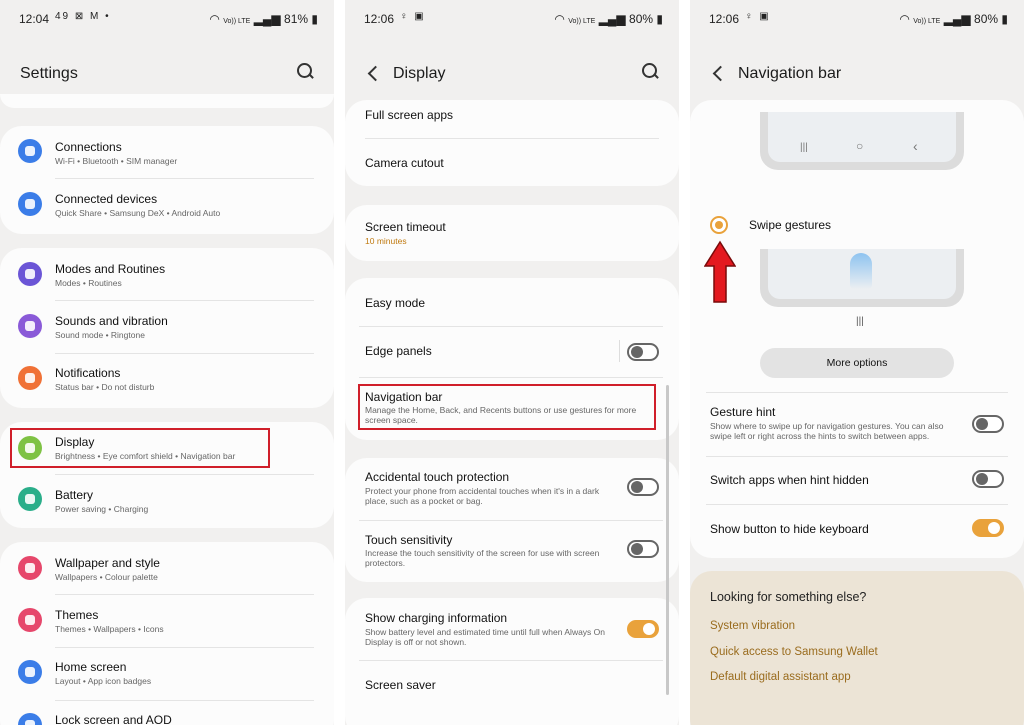 This screenshot has width=1024, height=725. I want to click on show-button-toggle, so click(988, 528).